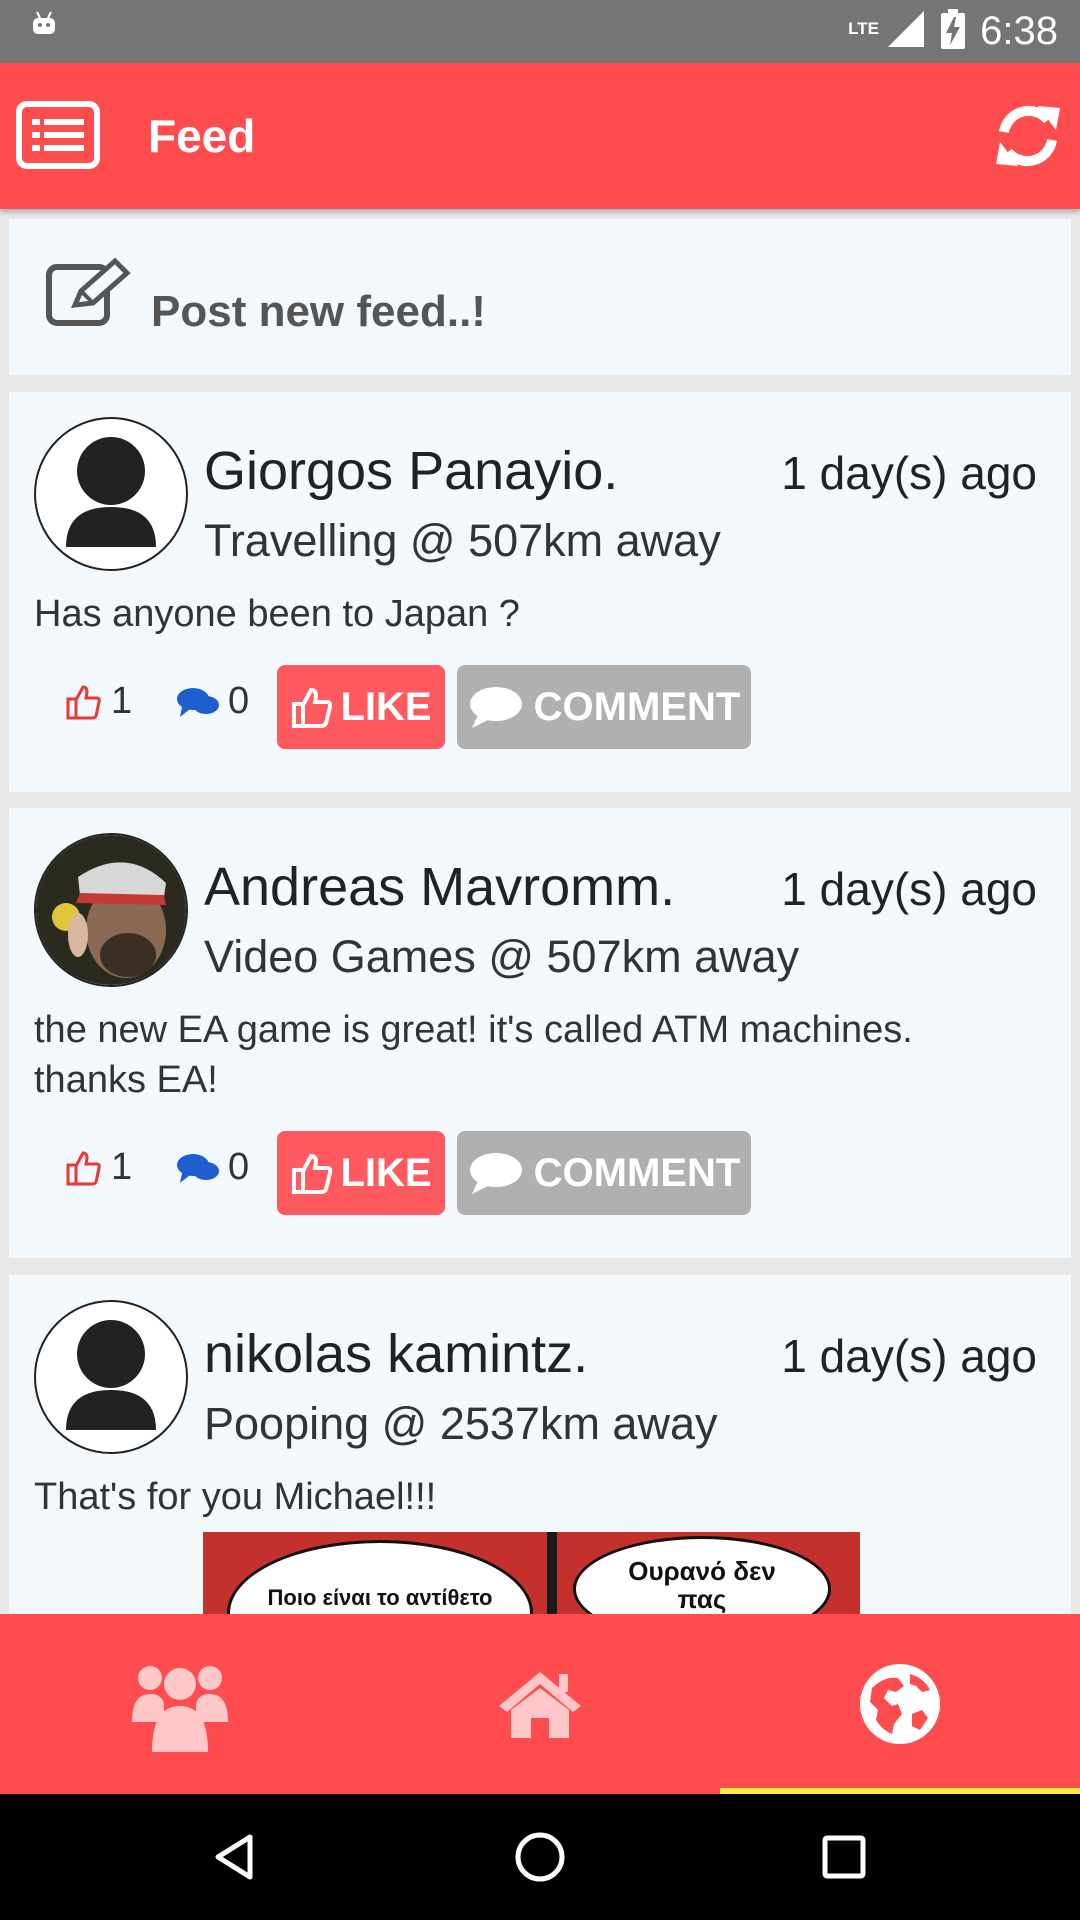 The width and height of the screenshot is (1080, 1920). I want to click on nav-feed-tab, so click(900, 1704).